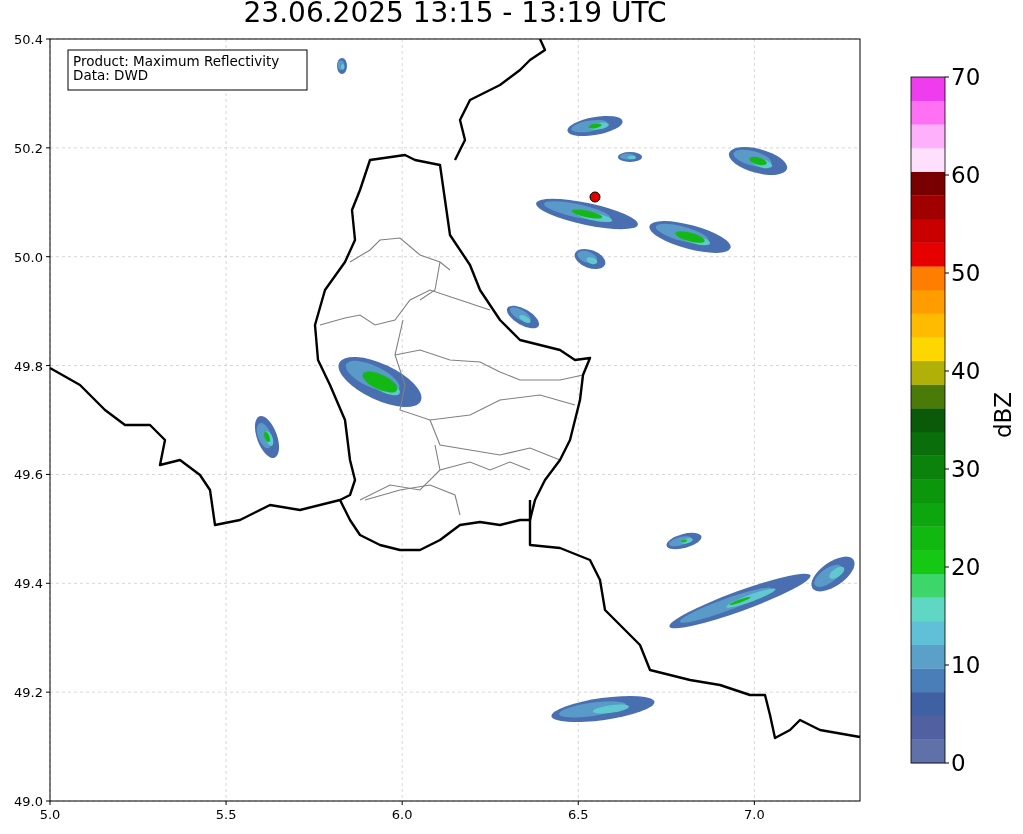  I want to click on x-tick-label: 5.0, so click(50, 814).